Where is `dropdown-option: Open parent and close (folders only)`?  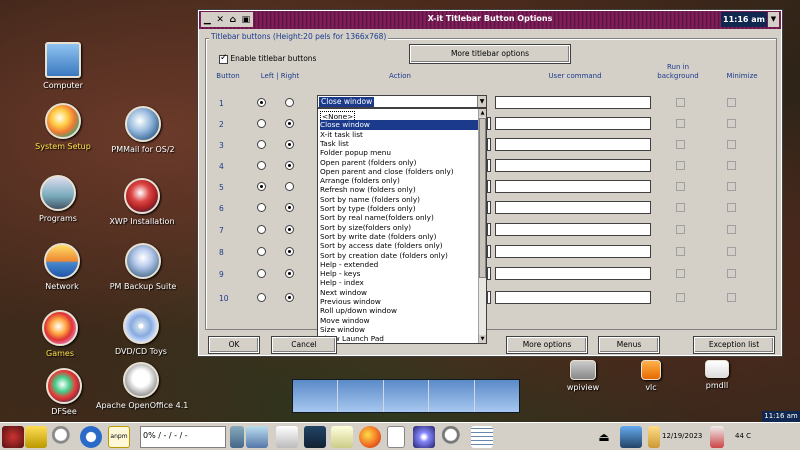 dropdown-option: Open parent and close (folders only) is located at coordinates (399, 171).